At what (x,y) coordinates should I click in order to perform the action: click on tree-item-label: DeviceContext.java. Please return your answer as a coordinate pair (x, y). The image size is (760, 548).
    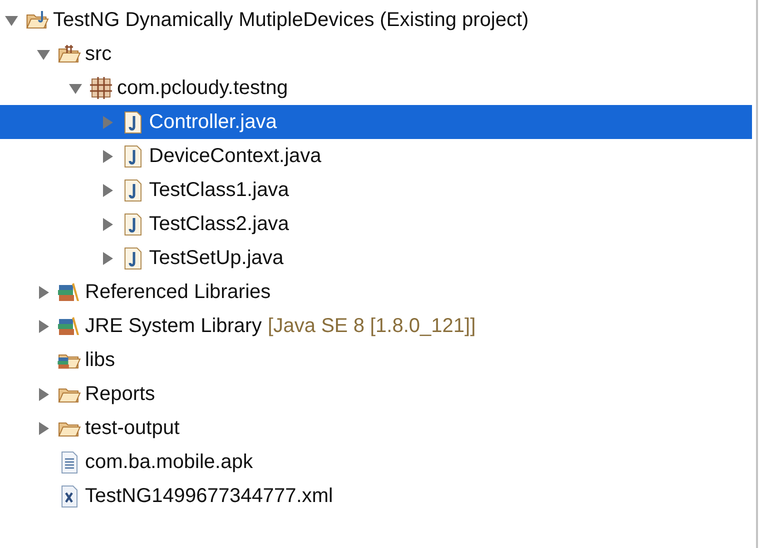
    Looking at the image, I should click on (235, 156).